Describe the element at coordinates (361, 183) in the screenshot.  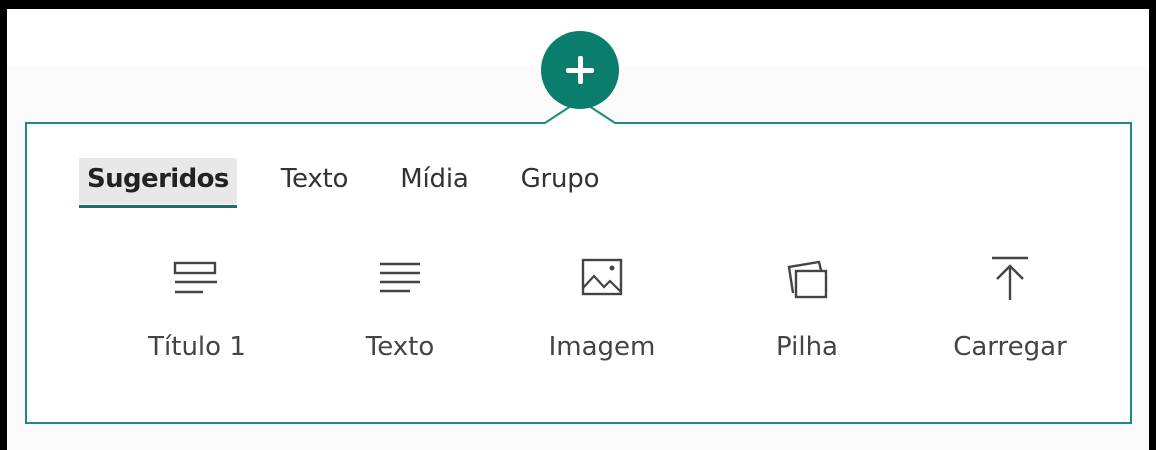
I see `tab-bar: Sugeridos Texto Mídia Grupo` at that location.